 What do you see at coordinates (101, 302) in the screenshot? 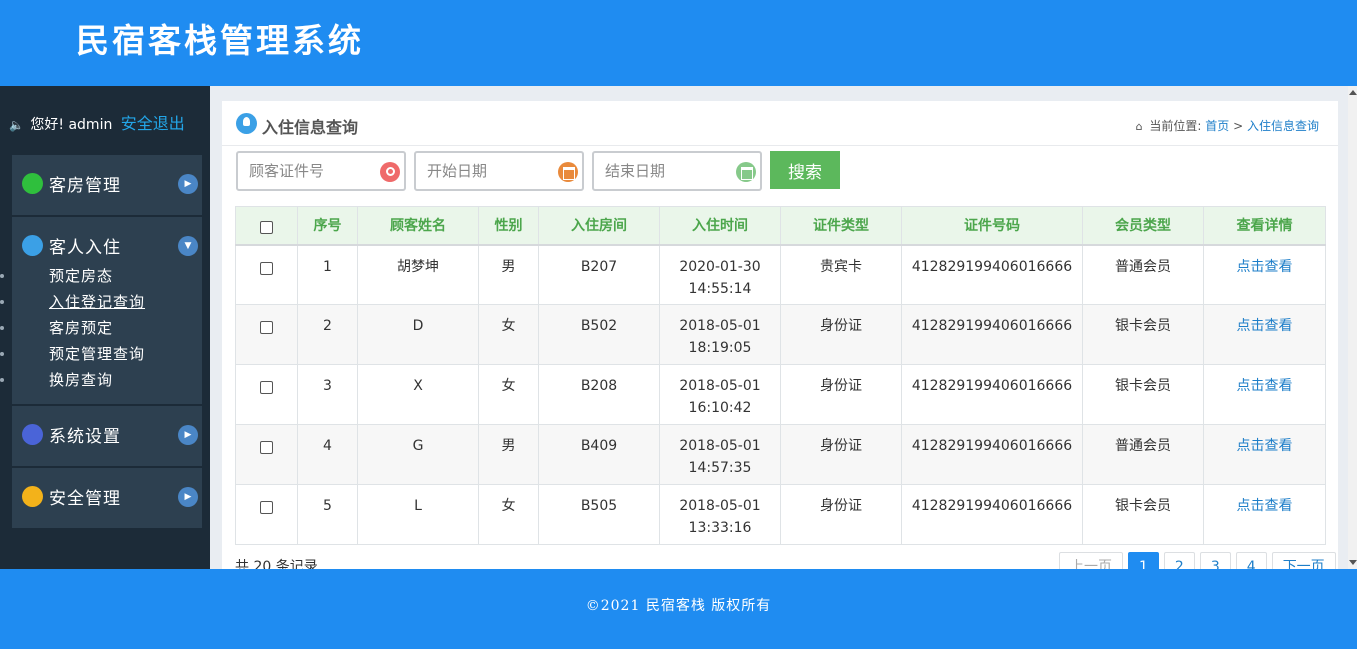
I see `sidebar-item-checkin-query: 入住登记查询` at bounding box center [101, 302].